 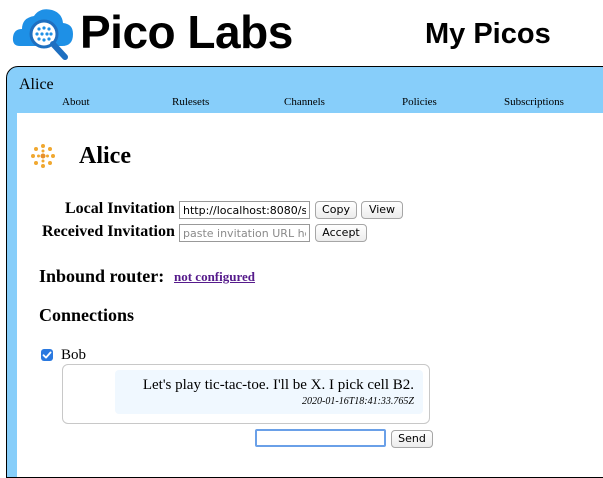 I want to click on page-title: My Picos, so click(x=488, y=34).